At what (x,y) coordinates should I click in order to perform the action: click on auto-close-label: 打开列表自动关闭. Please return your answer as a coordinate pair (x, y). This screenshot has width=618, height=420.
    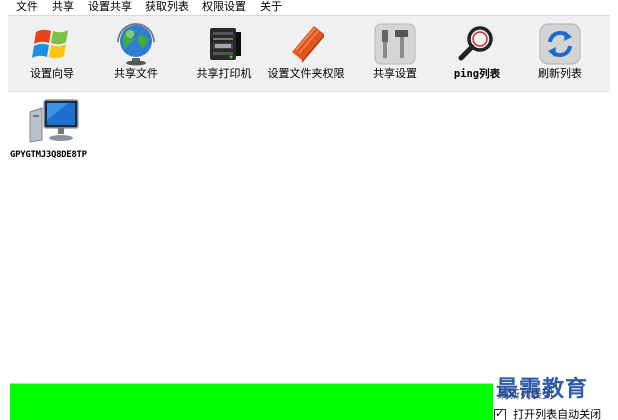
    Looking at the image, I should click on (557, 413).